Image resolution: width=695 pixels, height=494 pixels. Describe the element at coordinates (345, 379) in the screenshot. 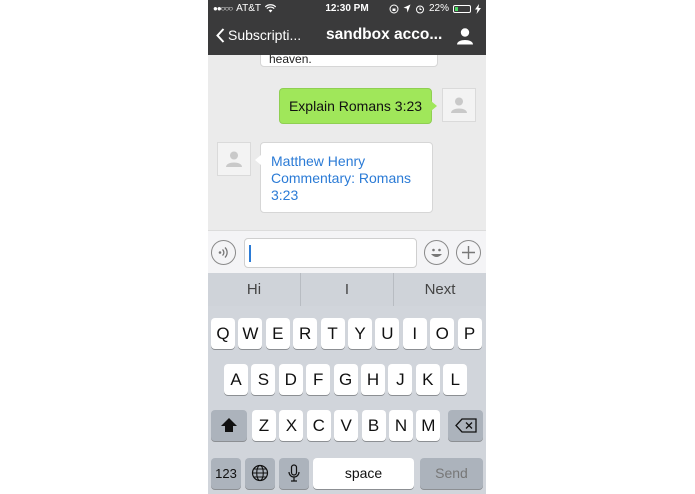

I see `key-g: G` at that location.